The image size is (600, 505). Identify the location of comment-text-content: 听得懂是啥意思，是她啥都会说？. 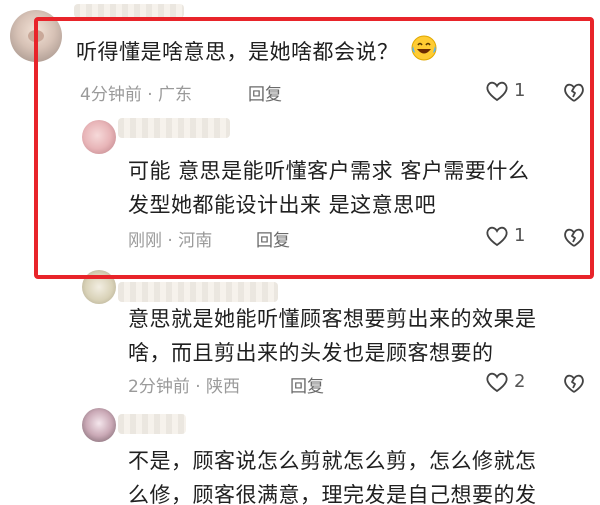
(237, 52).